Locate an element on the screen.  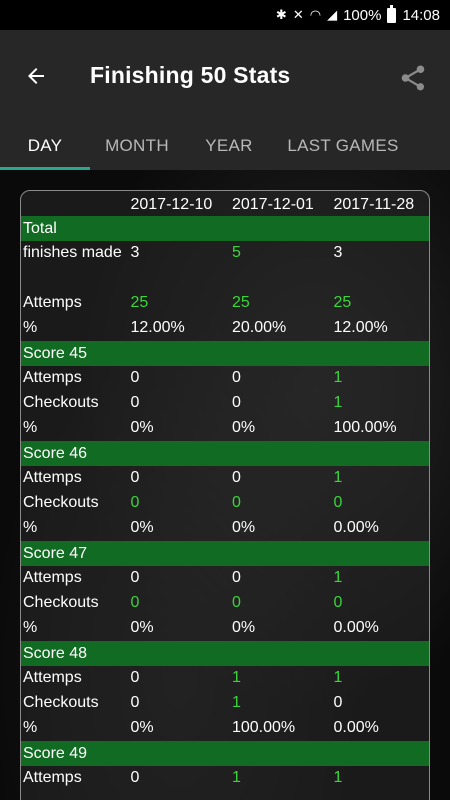
share-button is located at coordinates (413, 78).